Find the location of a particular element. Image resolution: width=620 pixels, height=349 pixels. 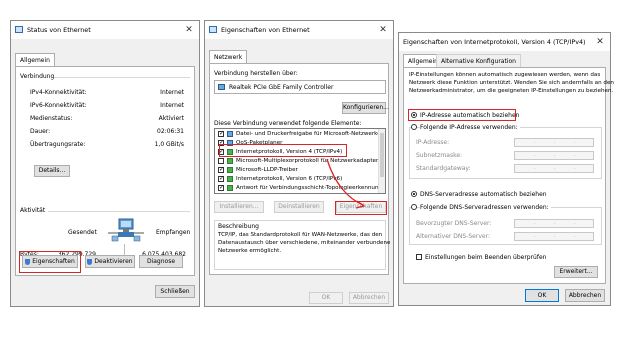

speed-label: Übertragungsrate: is located at coordinates (58, 144).